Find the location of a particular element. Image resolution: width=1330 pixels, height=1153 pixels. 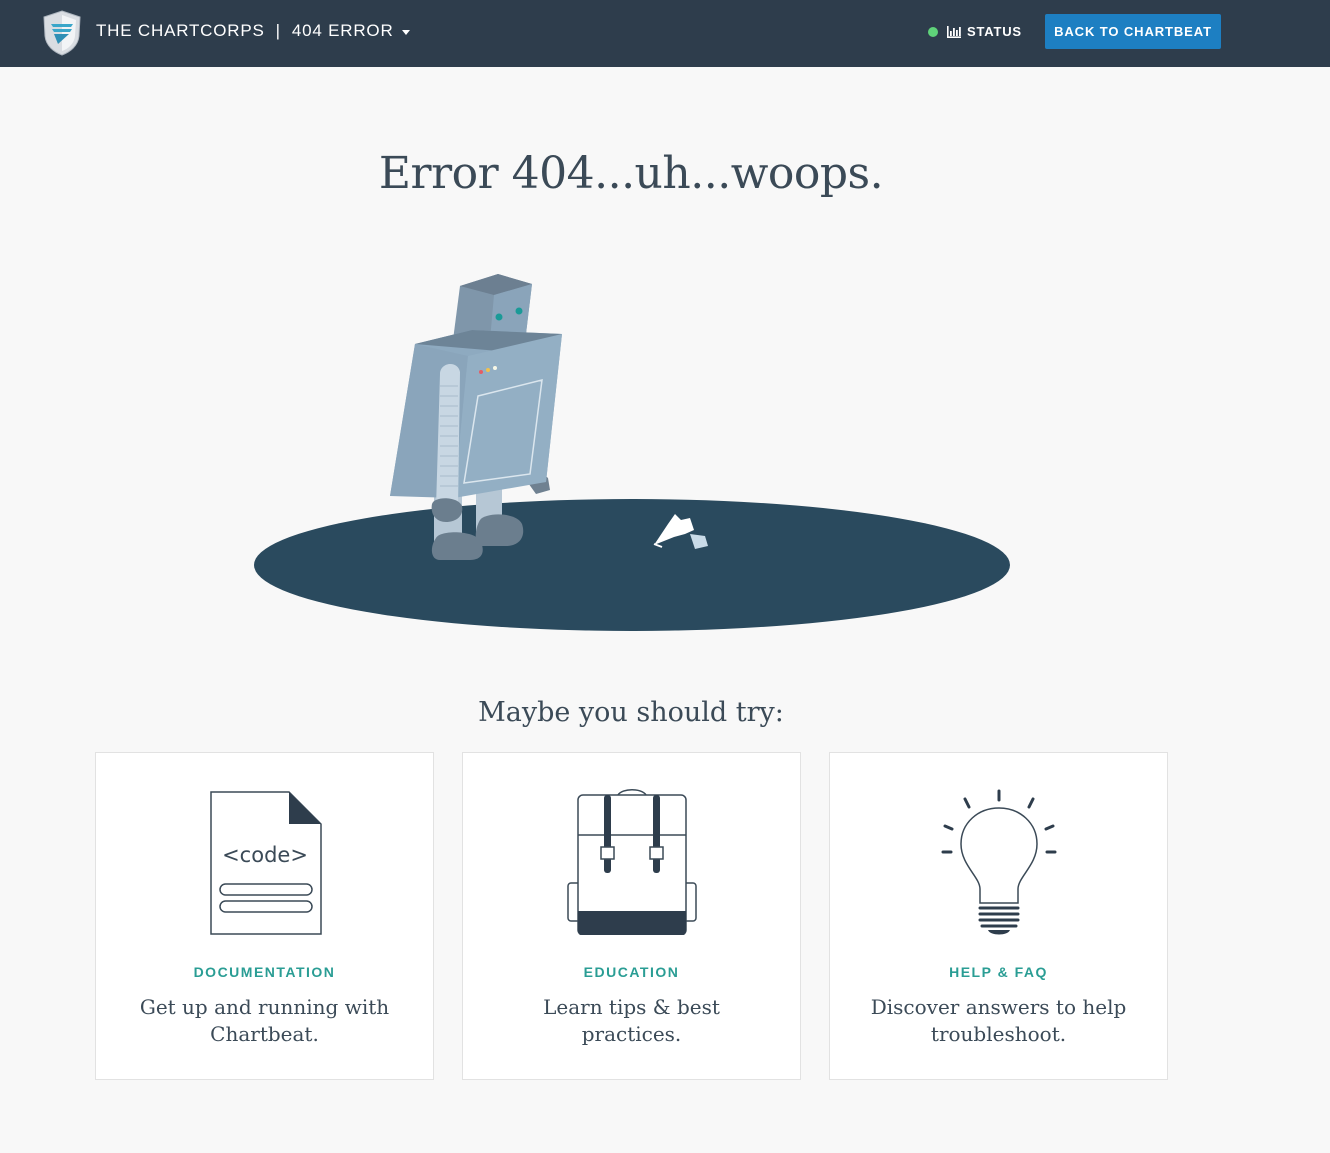

help-faq-title: HELP & FAQ is located at coordinates (998, 972).